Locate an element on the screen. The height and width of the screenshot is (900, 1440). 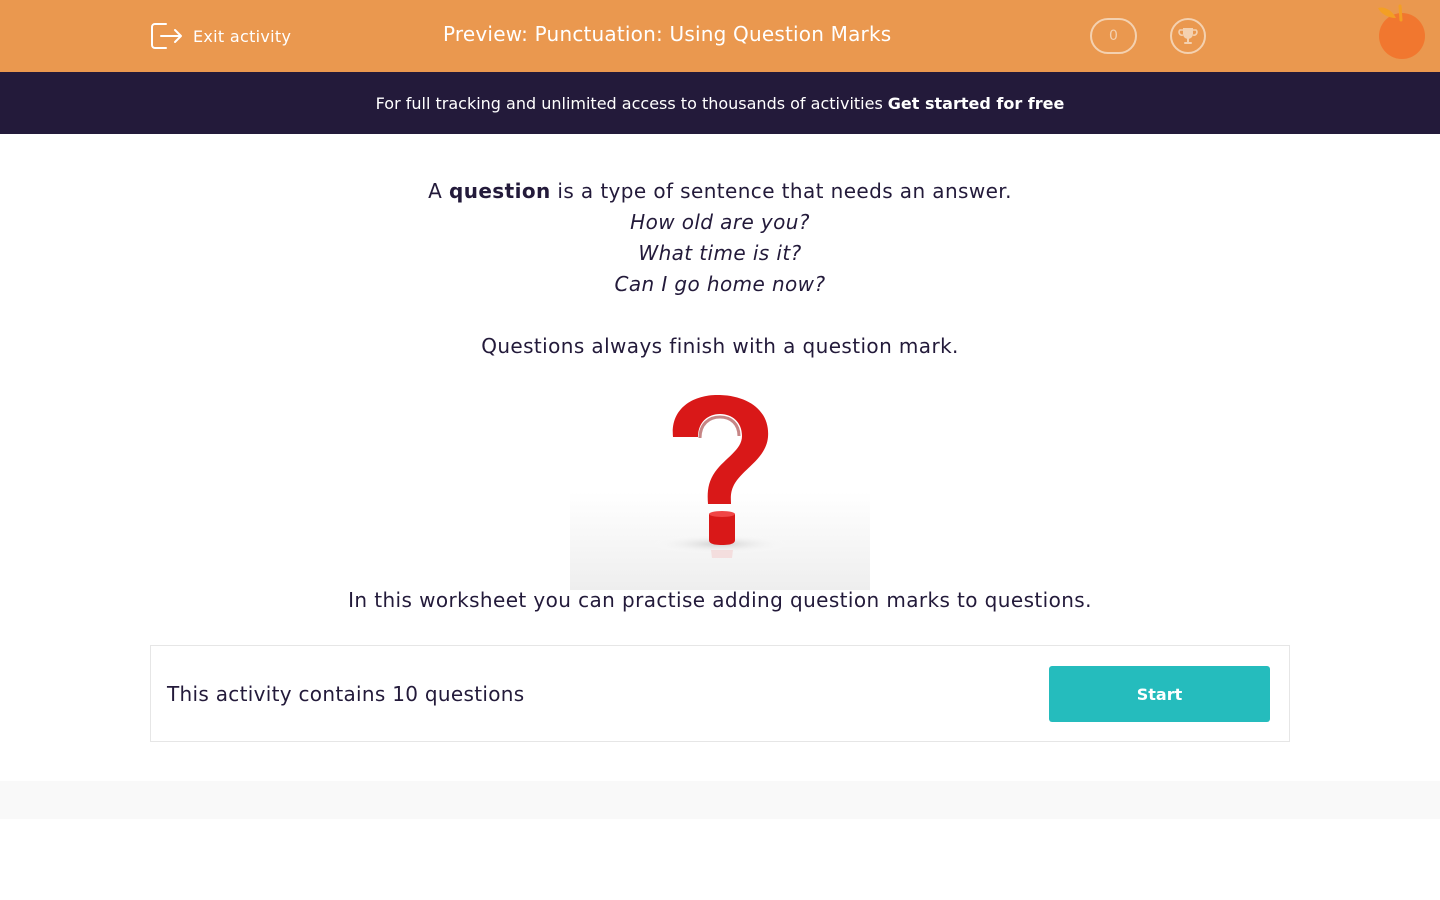
footer-strip is located at coordinates (720, 800).